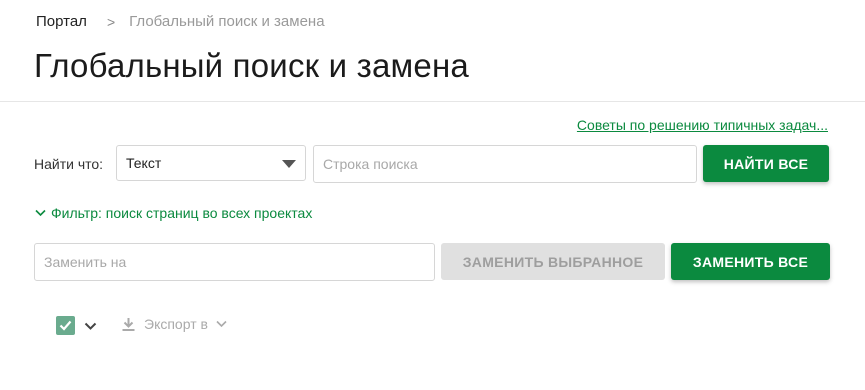 Image resolution: width=865 pixels, height=390 pixels. What do you see at coordinates (251, 65) in the screenshot?
I see `page-title: Глобальный поиск и замена` at bounding box center [251, 65].